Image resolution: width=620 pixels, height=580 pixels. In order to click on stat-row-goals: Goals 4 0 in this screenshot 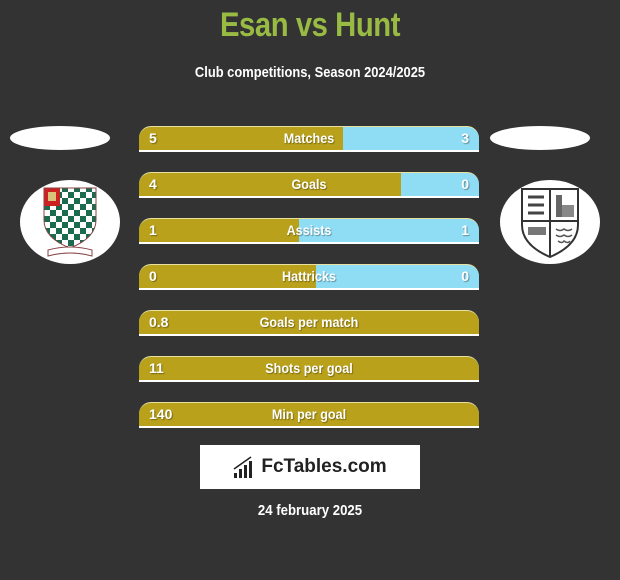, I will do `click(309, 185)`.